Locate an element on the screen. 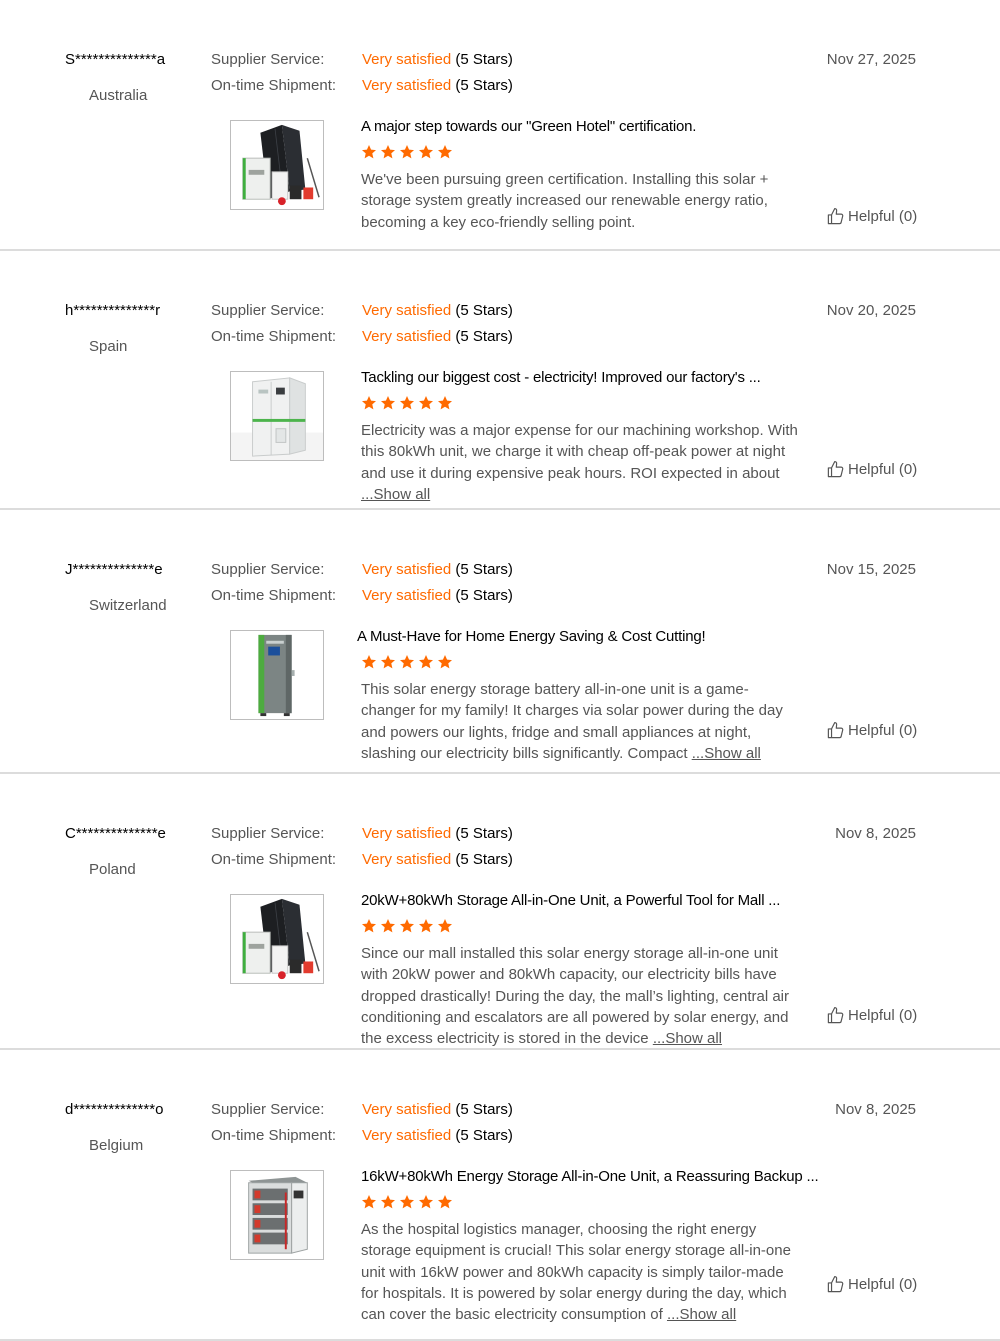 This screenshot has height=1341, width=1000. reviewer-name: S**************a is located at coordinates (115, 59).